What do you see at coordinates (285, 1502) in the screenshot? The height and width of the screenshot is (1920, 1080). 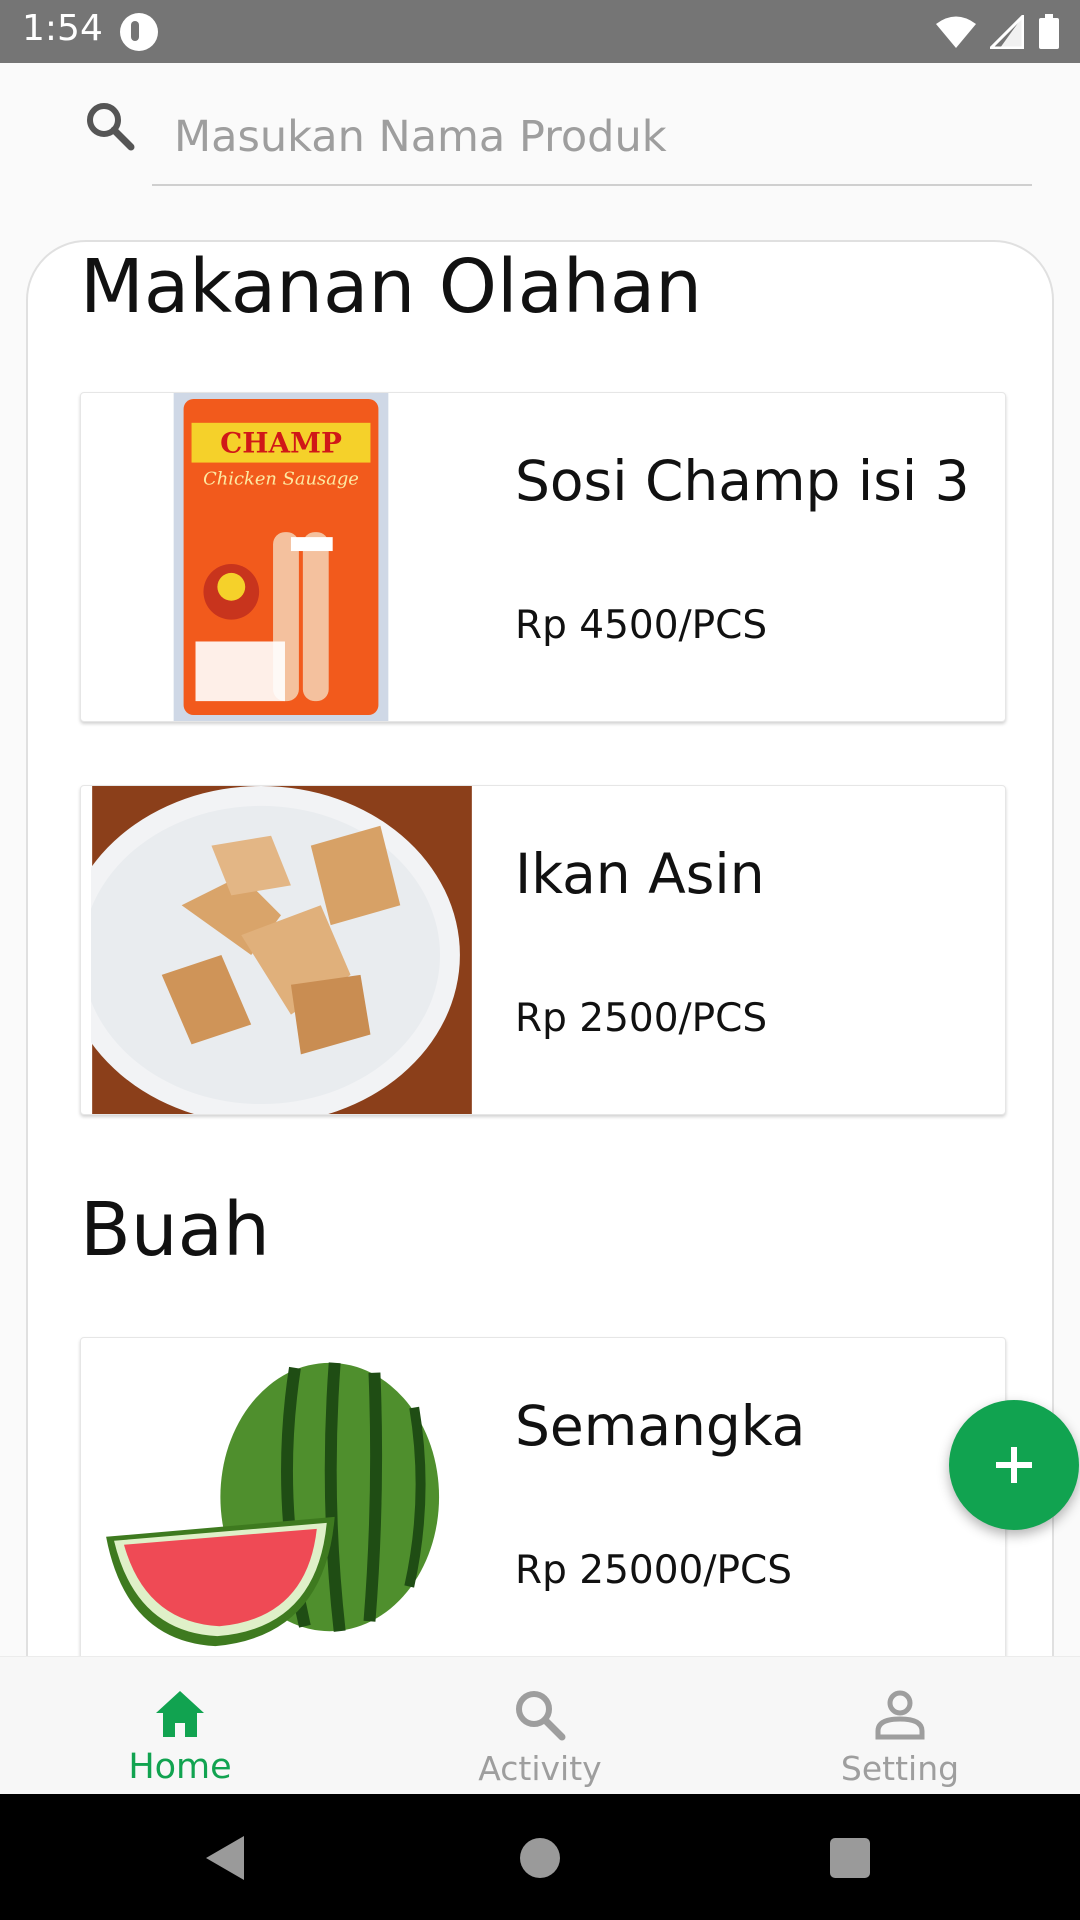 I see `watermelon-image` at bounding box center [285, 1502].